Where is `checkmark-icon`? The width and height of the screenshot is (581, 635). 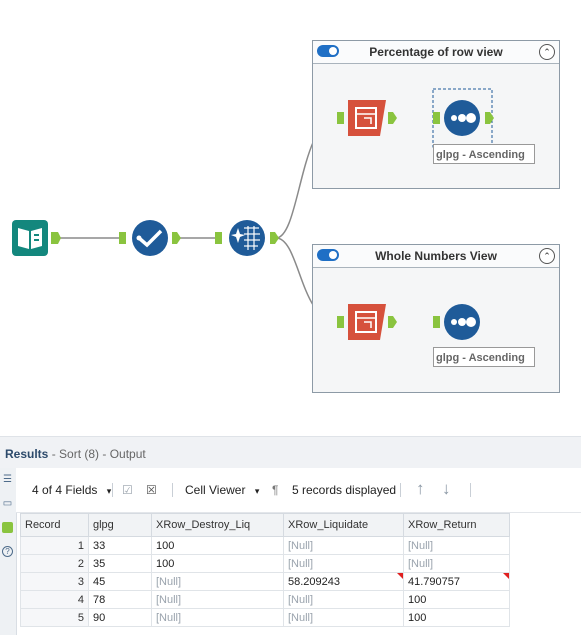 checkmark-icon is located at coordinates (150, 238).